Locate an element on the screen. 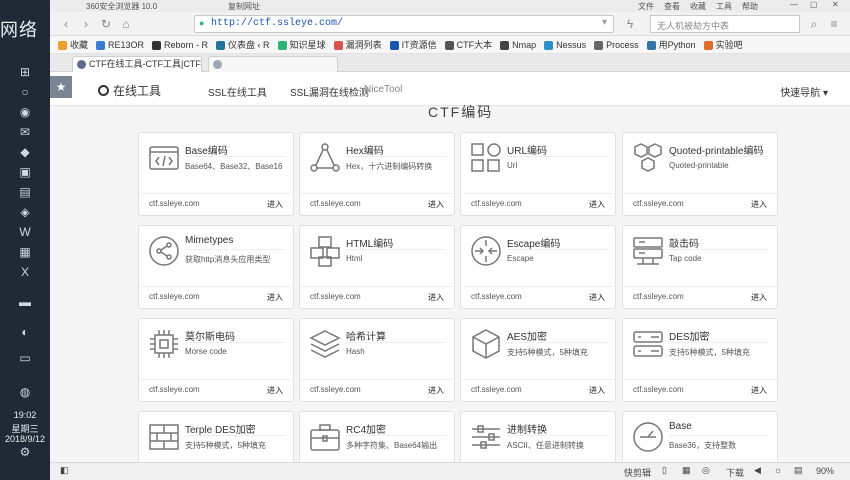 The width and height of the screenshot is (850, 480). tool-card: 进制转换 ASCII、任意进制转换 is located at coordinates (538, 436).